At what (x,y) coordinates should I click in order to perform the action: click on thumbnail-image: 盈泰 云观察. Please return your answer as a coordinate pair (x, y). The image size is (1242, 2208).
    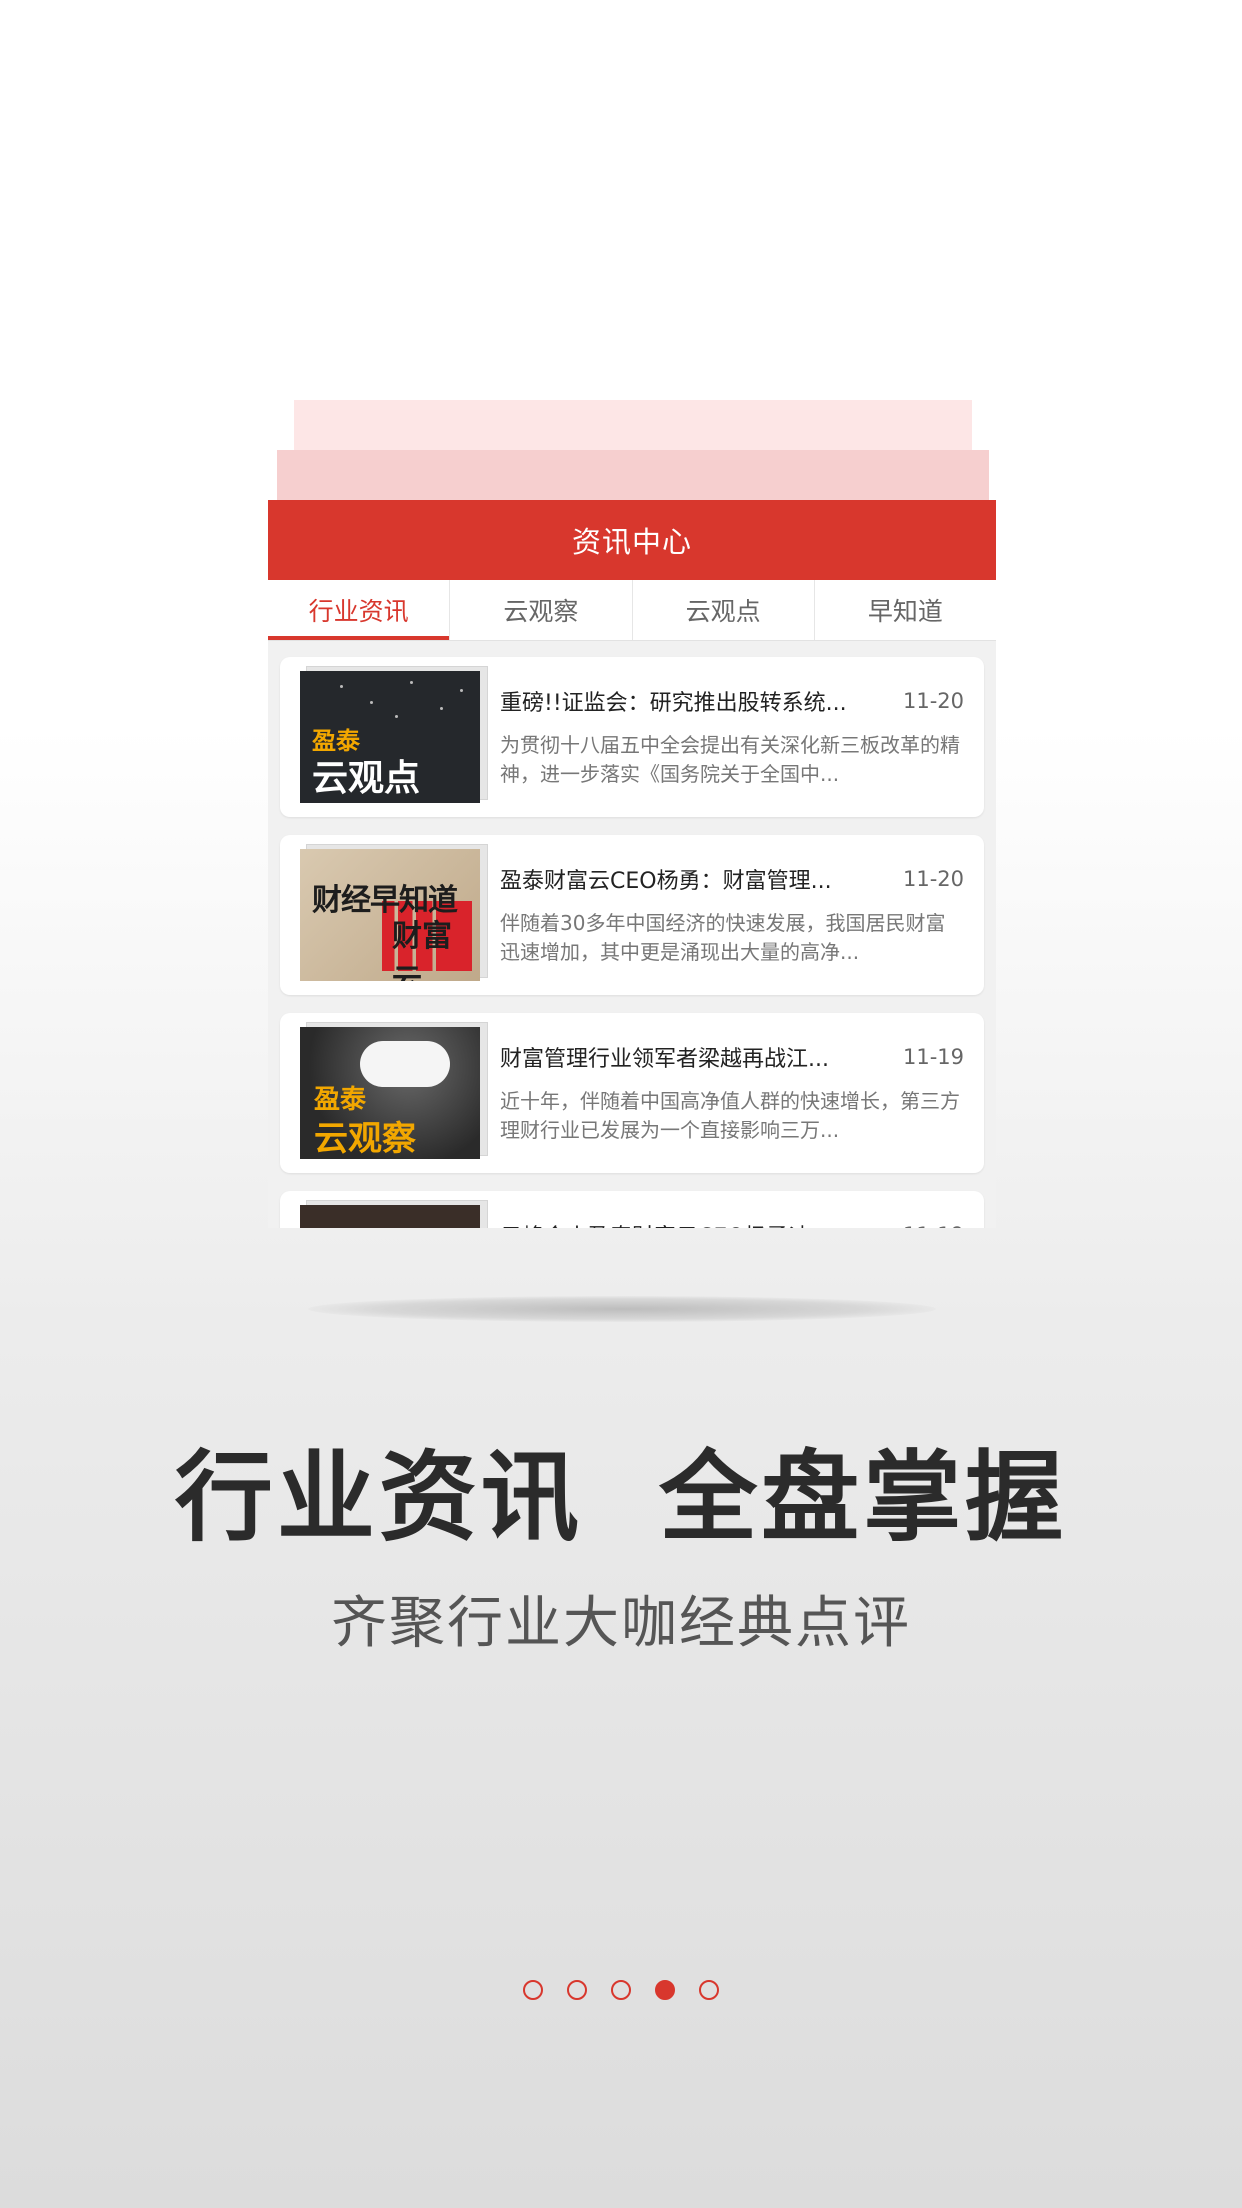
    Looking at the image, I should click on (390, 1093).